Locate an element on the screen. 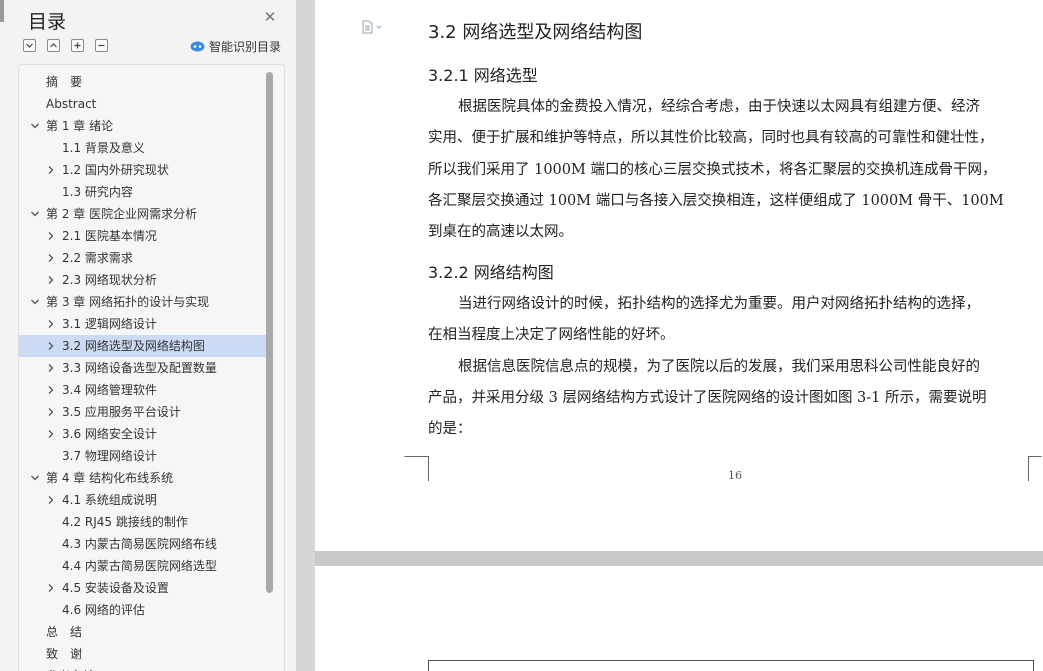 The height and width of the screenshot is (671, 1043). toc-item: 第 3 章 网络拓扑的设计与实现 is located at coordinates (143, 302).